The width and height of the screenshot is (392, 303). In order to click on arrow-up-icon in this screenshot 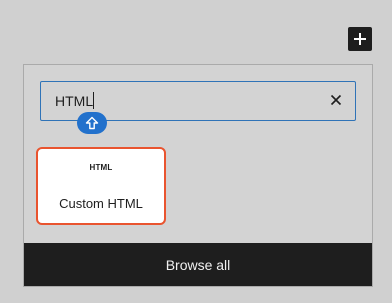, I will do `click(92, 123)`.